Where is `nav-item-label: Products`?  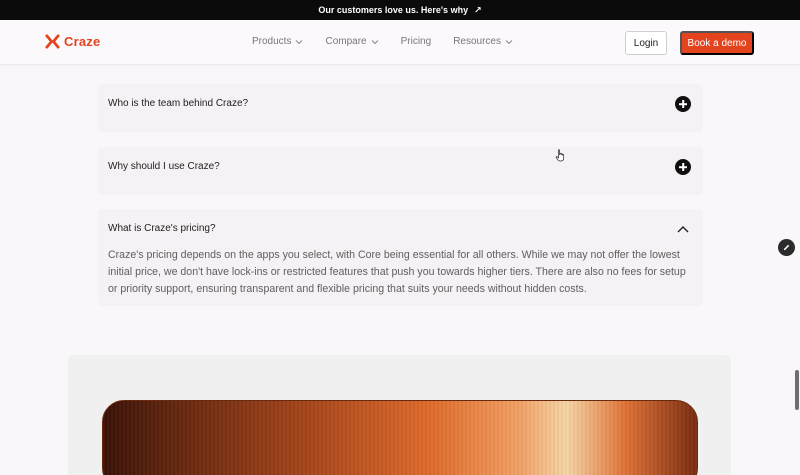
nav-item-label: Products is located at coordinates (272, 41).